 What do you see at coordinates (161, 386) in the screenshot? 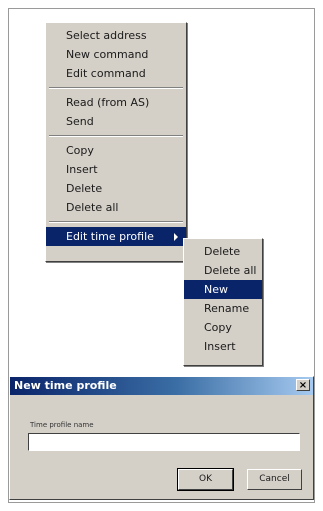
I see `dialog-titlebar: New time profile ×` at bounding box center [161, 386].